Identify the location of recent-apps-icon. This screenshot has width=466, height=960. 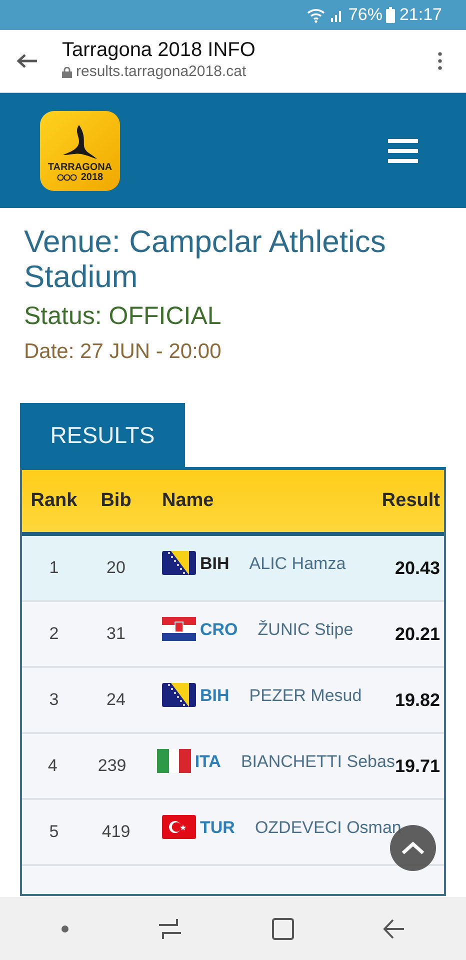
(170, 928).